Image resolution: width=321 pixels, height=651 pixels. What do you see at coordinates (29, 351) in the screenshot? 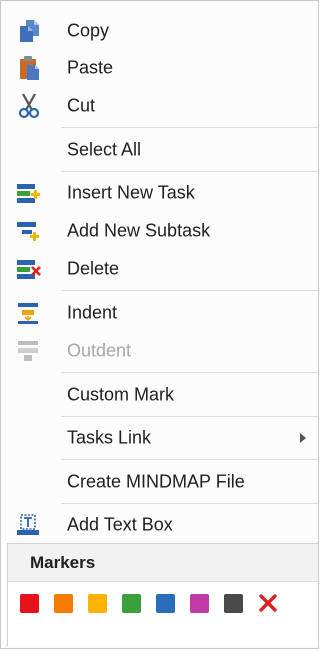
I see `outdent-icon` at bounding box center [29, 351].